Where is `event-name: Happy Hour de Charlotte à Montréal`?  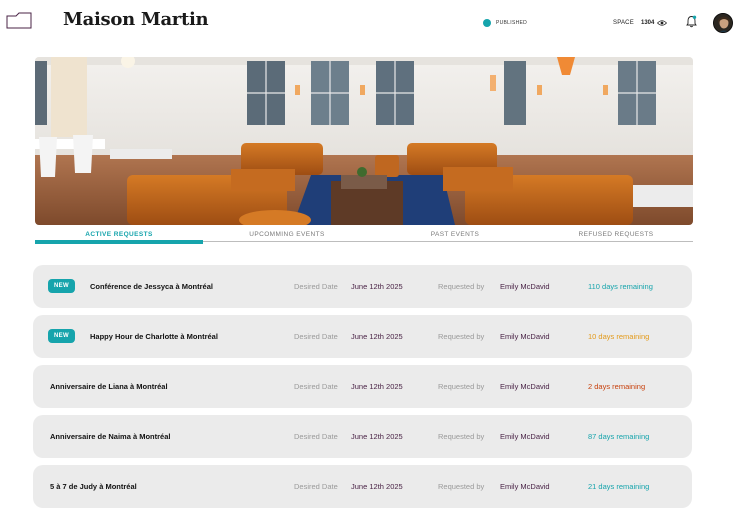 event-name: Happy Hour de Charlotte à Montréal is located at coordinates (154, 336).